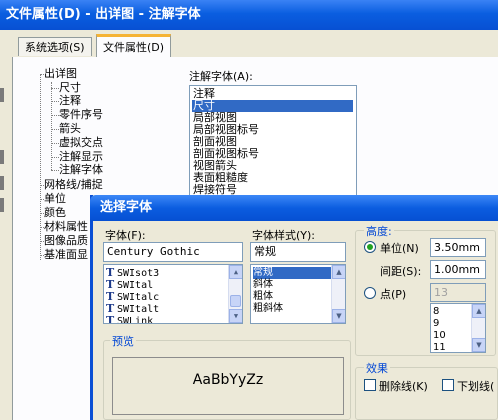 The width and height of the screenshot is (498, 420). What do you see at coordinates (458, 269) in the screenshot?
I see `spacing-input: 1.00mm` at bounding box center [458, 269].